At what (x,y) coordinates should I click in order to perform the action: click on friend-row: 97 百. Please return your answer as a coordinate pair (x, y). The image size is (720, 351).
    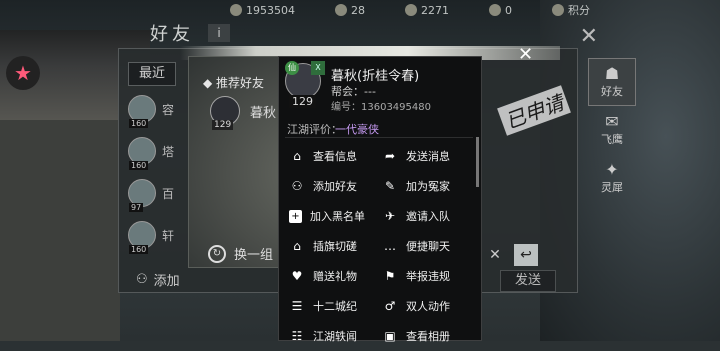
    Looking at the image, I should click on (158, 193).